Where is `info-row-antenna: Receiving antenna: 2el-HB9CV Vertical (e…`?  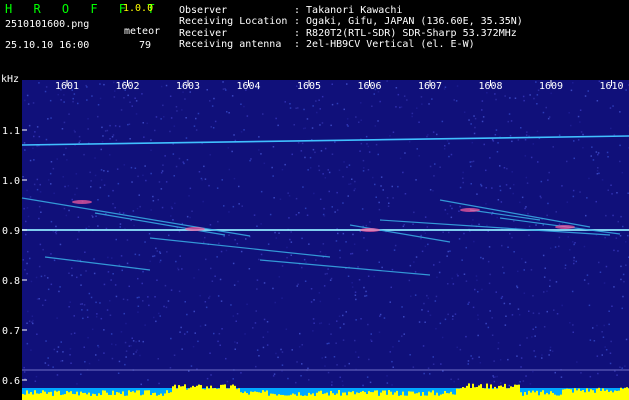
info-row-antenna: Receiving antenna: 2el-HB9CV Vertical (e… is located at coordinates (327, 44).